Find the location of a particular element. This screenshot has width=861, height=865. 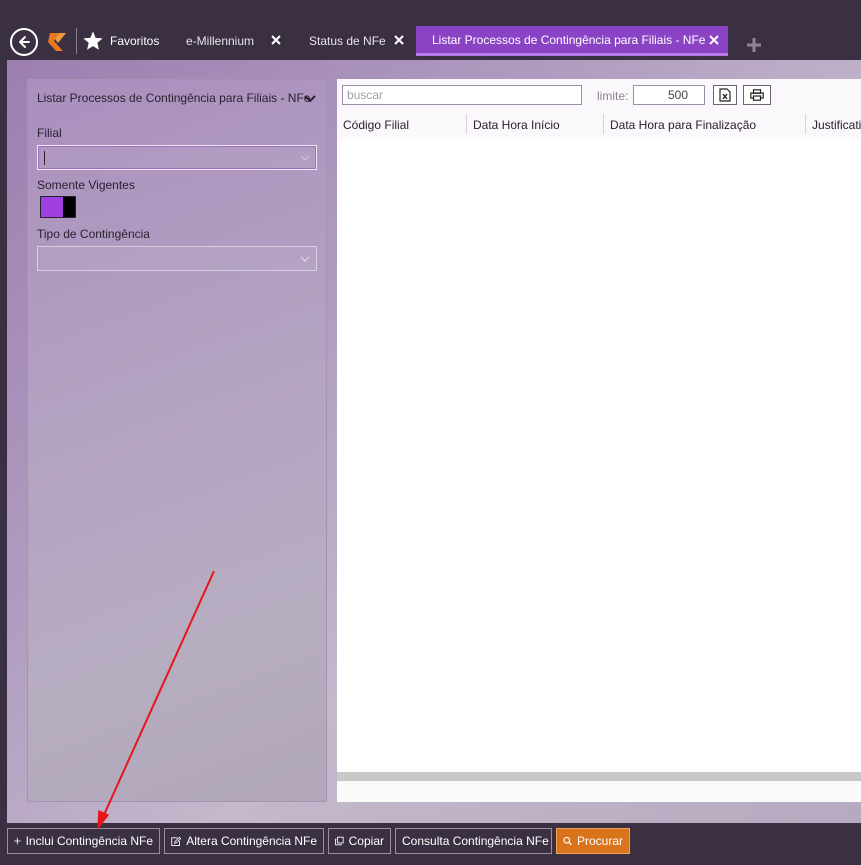

favorites-button: Favoritos is located at coordinates (120, 41).